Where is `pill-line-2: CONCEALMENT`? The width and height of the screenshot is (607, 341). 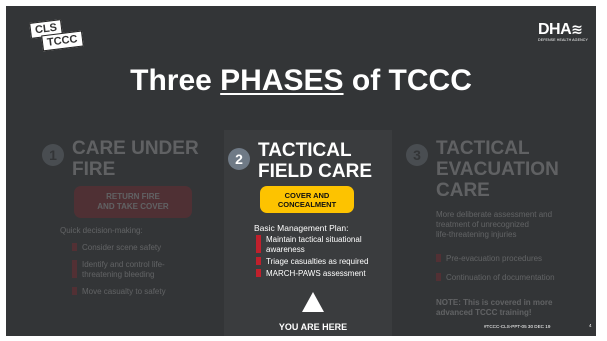 pill-line-2: CONCEALMENT is located at coordinates (307, 204).